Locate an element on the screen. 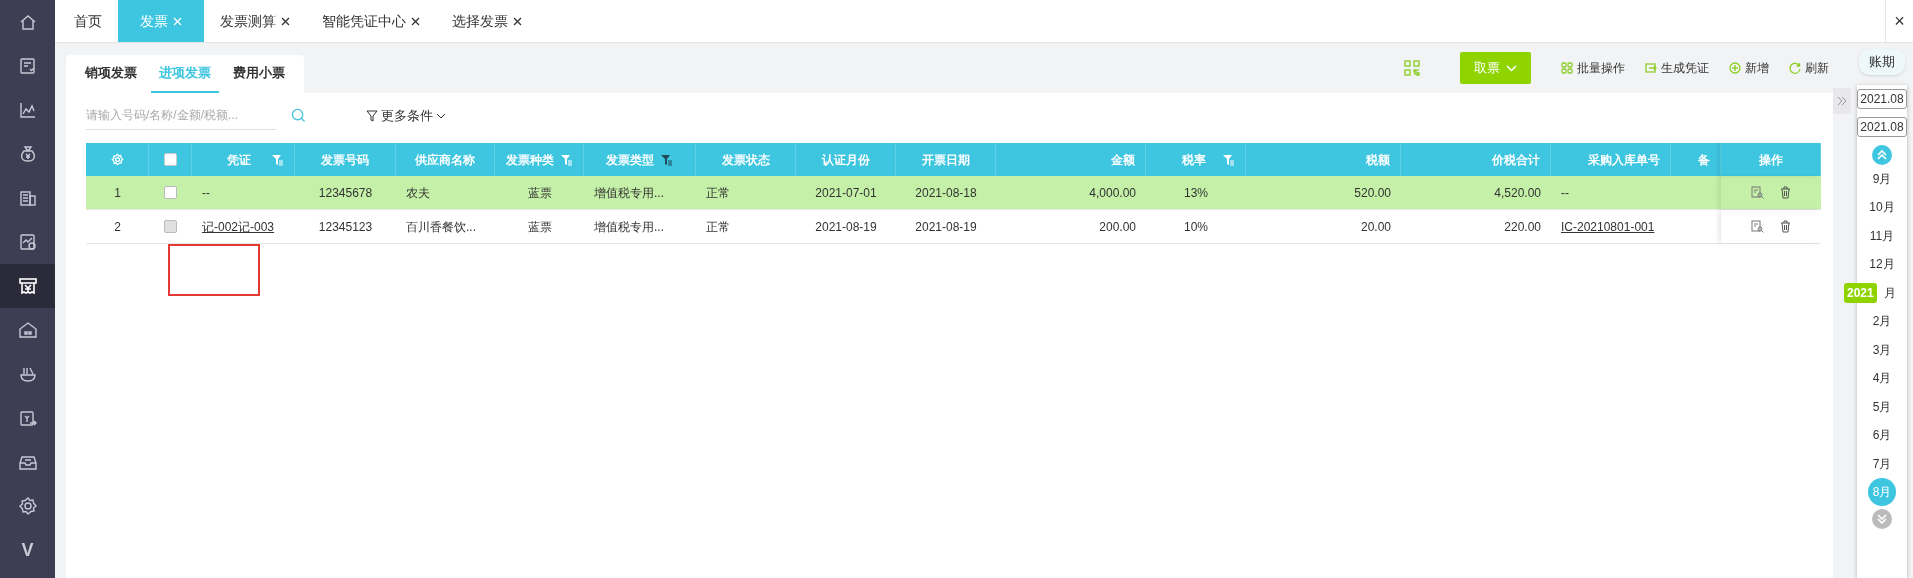  column-header: 操作 is located at coordinates (1770, 160).